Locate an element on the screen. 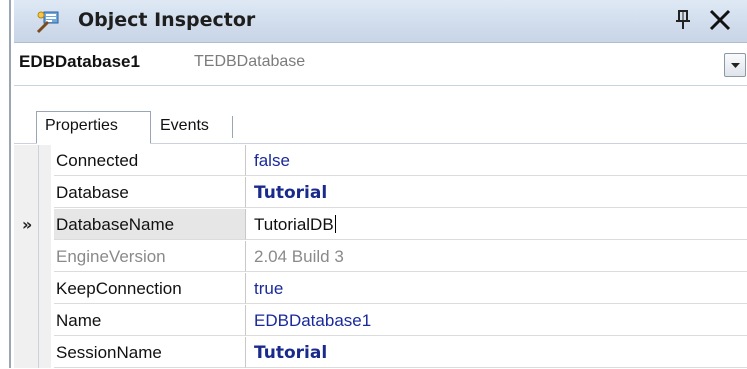 The width and height of the screenshot is (747, 369). tab-divider is located at coordinates (232, 127).